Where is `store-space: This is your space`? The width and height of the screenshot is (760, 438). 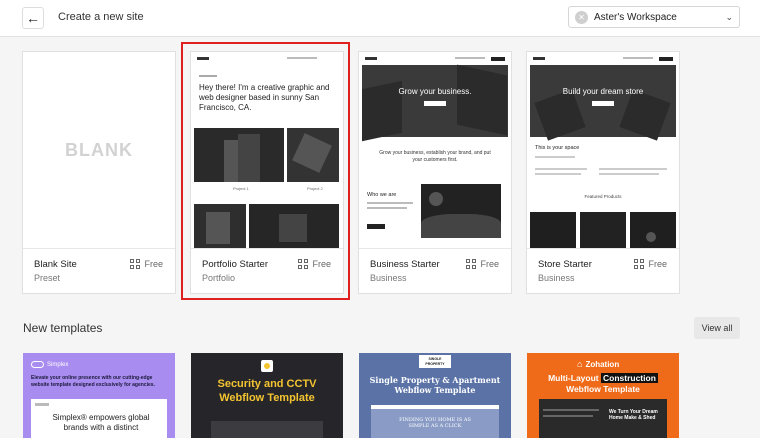 store-space: This is your space is located at coordinates (557, 148).